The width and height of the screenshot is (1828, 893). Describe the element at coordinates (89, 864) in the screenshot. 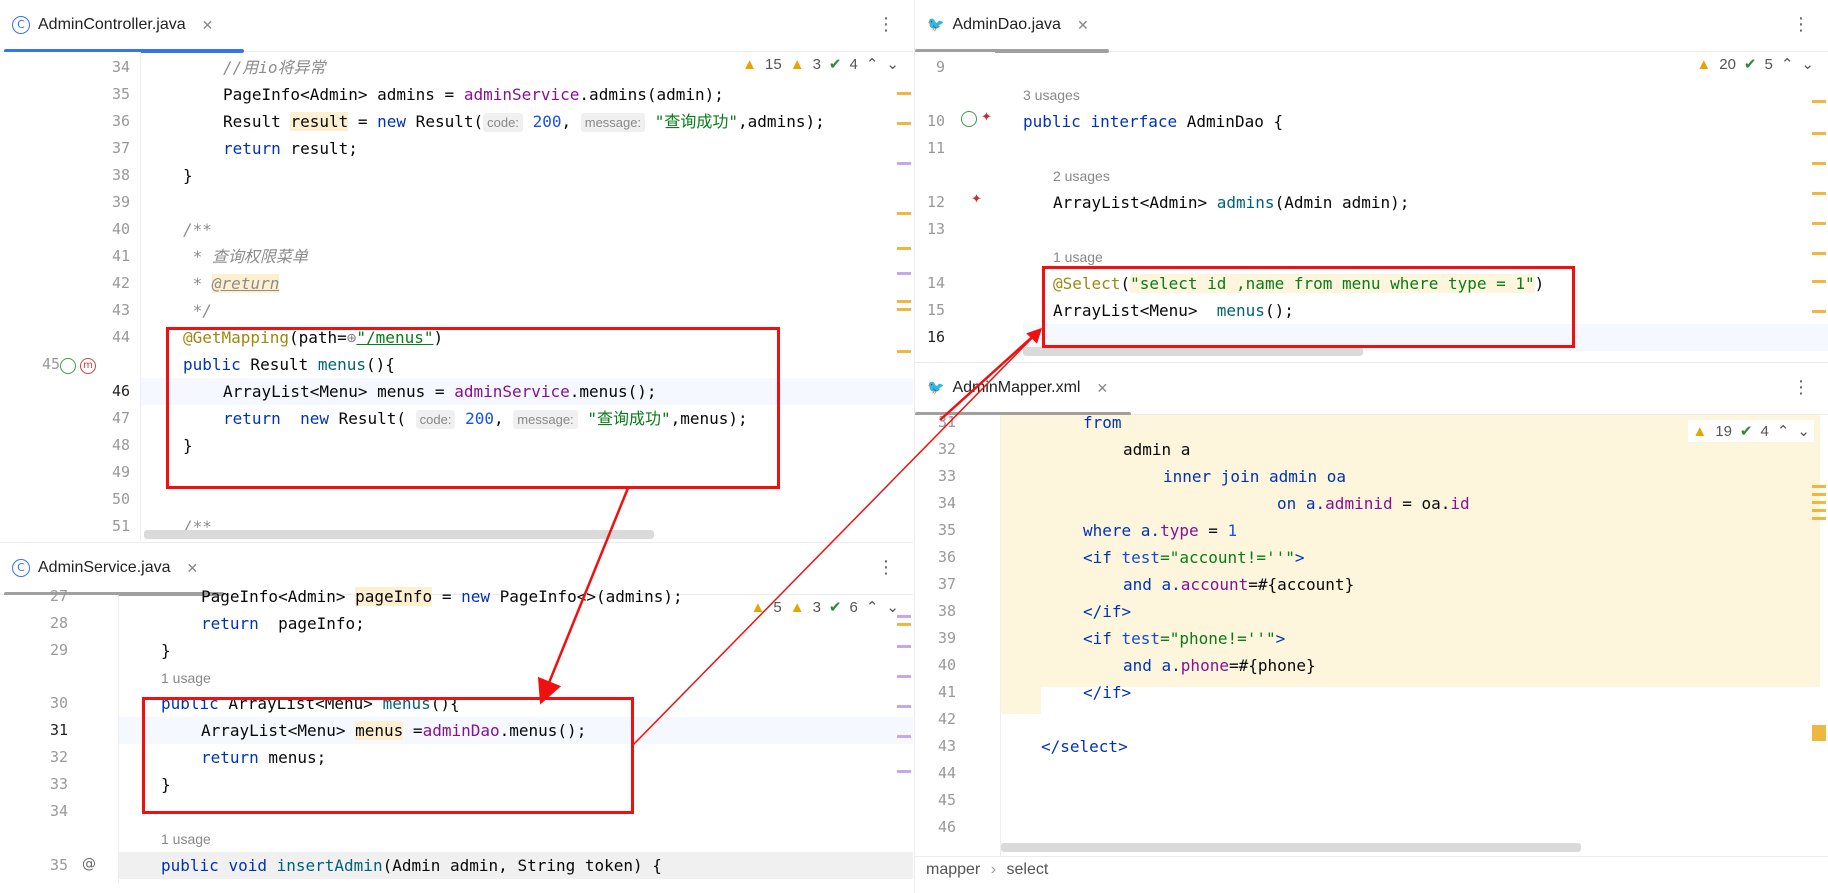

I see `override-icon: @` at that location.